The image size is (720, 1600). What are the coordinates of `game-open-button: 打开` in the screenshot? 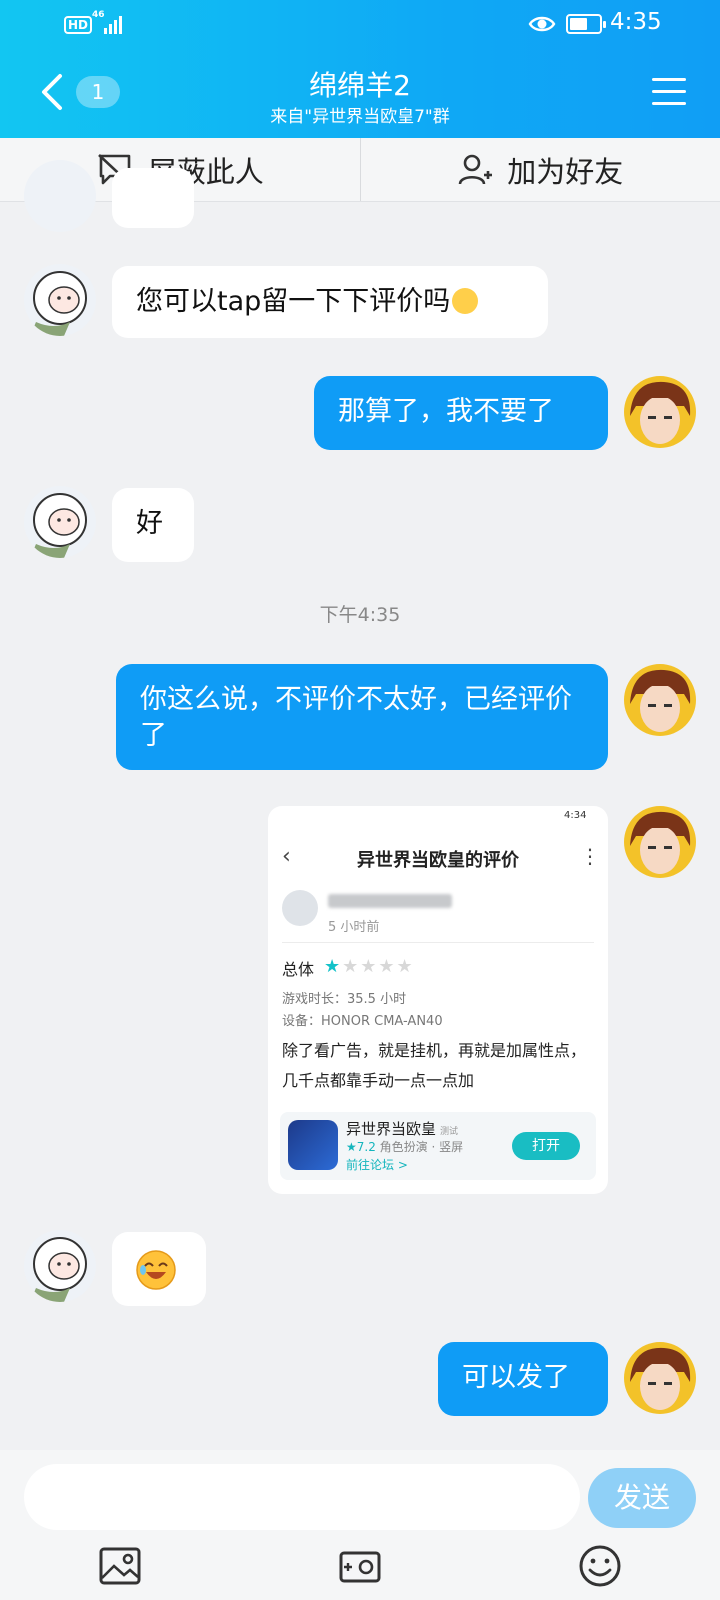 It's located at (546, 1146).